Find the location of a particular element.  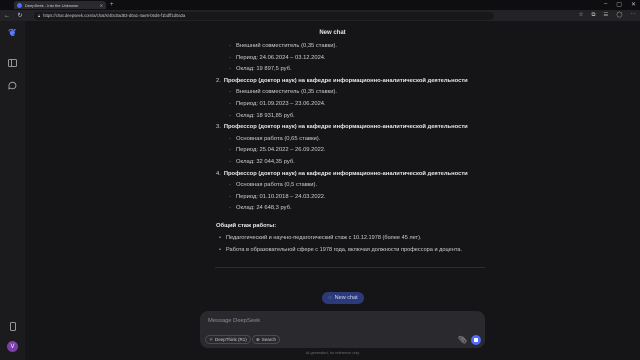

item-number: 2. is located at coordinates (218, 80).